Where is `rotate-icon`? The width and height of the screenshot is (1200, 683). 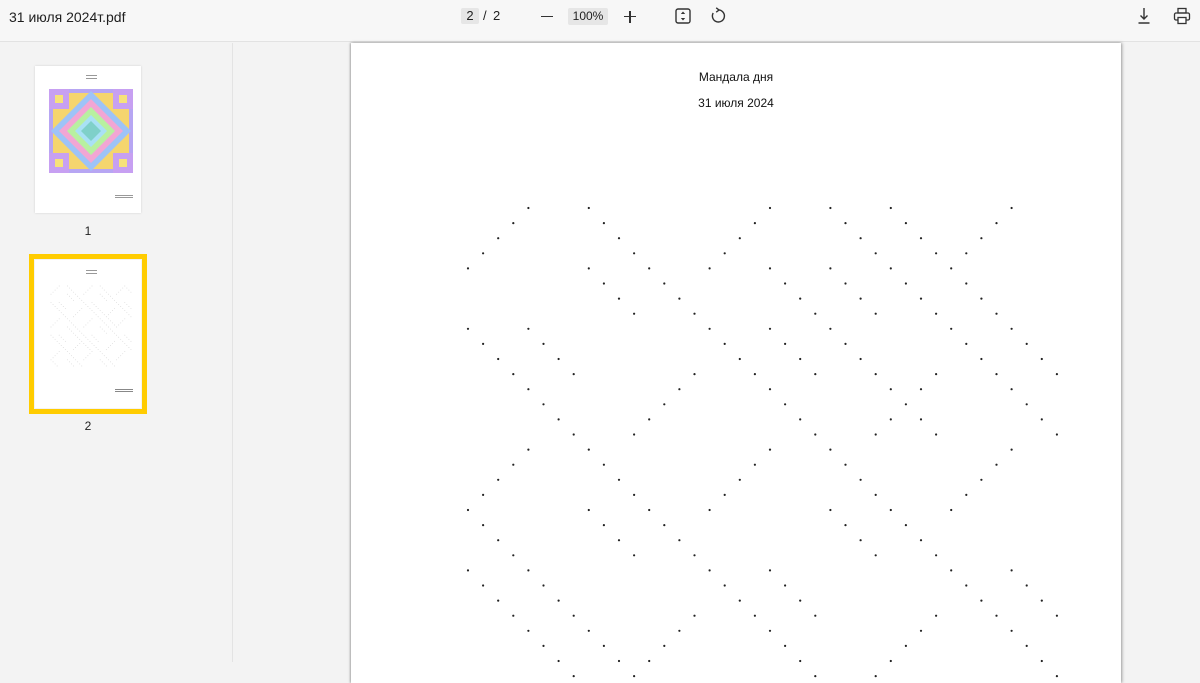 rotate-icon is located at coordinates (718, 16).